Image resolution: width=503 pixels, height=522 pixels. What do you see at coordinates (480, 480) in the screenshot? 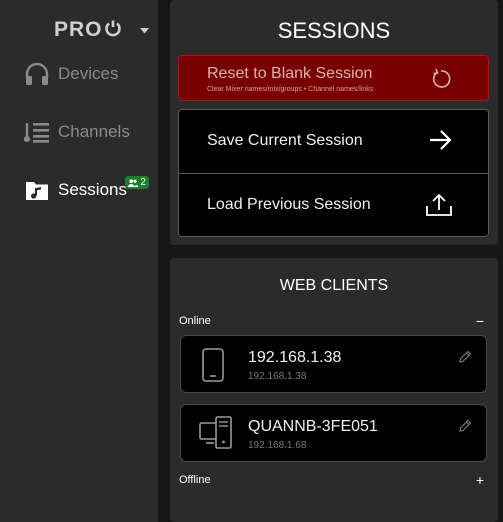
I see `expand-offline-button: +` at bounding box center [480, 480].